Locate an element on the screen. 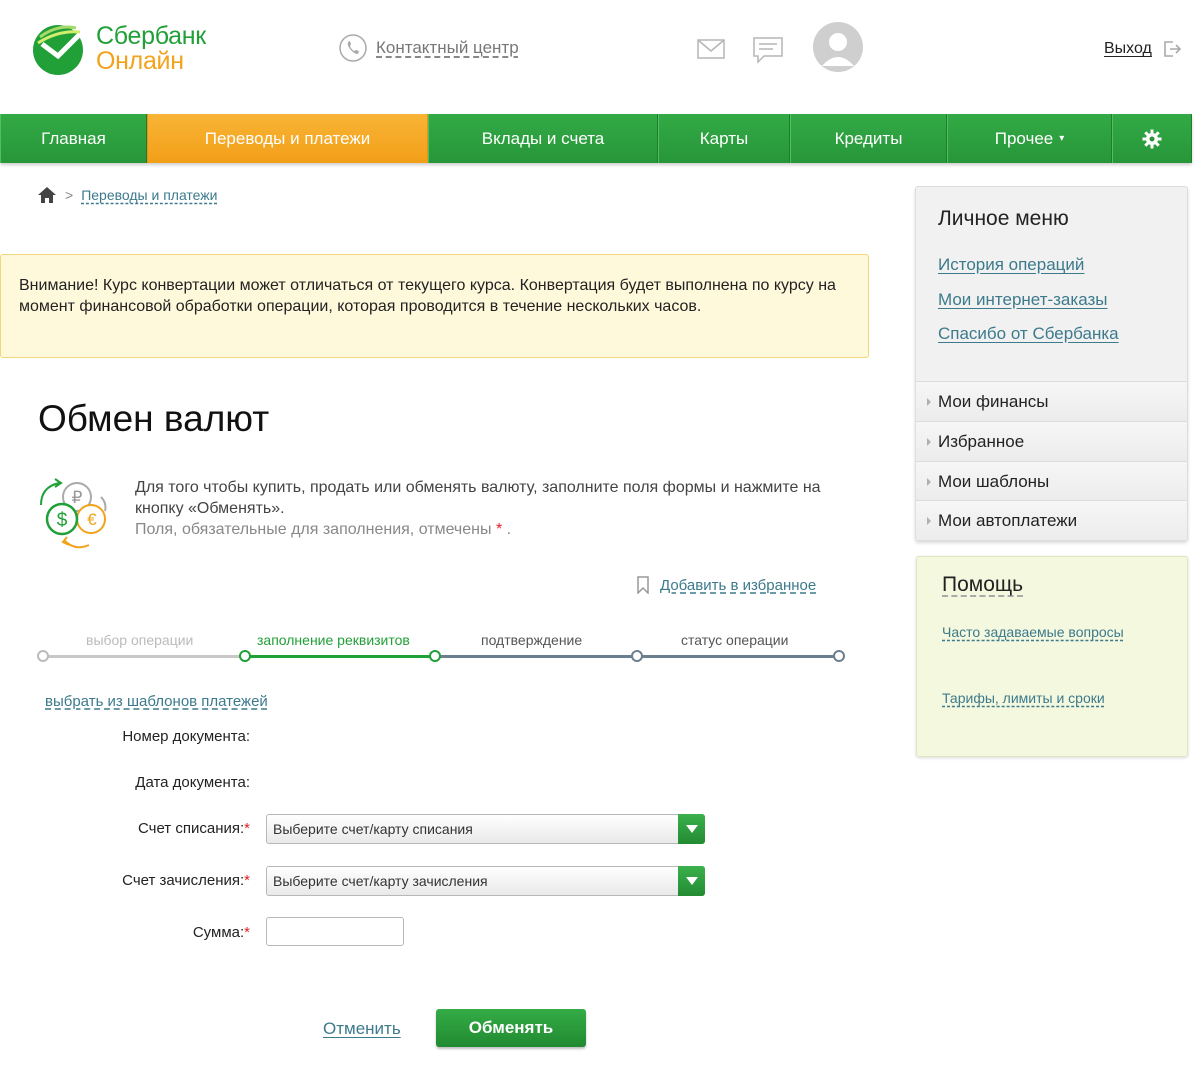 The image size is (1200, 1068). step-label-confirmation: подтверждение is located at coordinates (532, 640).